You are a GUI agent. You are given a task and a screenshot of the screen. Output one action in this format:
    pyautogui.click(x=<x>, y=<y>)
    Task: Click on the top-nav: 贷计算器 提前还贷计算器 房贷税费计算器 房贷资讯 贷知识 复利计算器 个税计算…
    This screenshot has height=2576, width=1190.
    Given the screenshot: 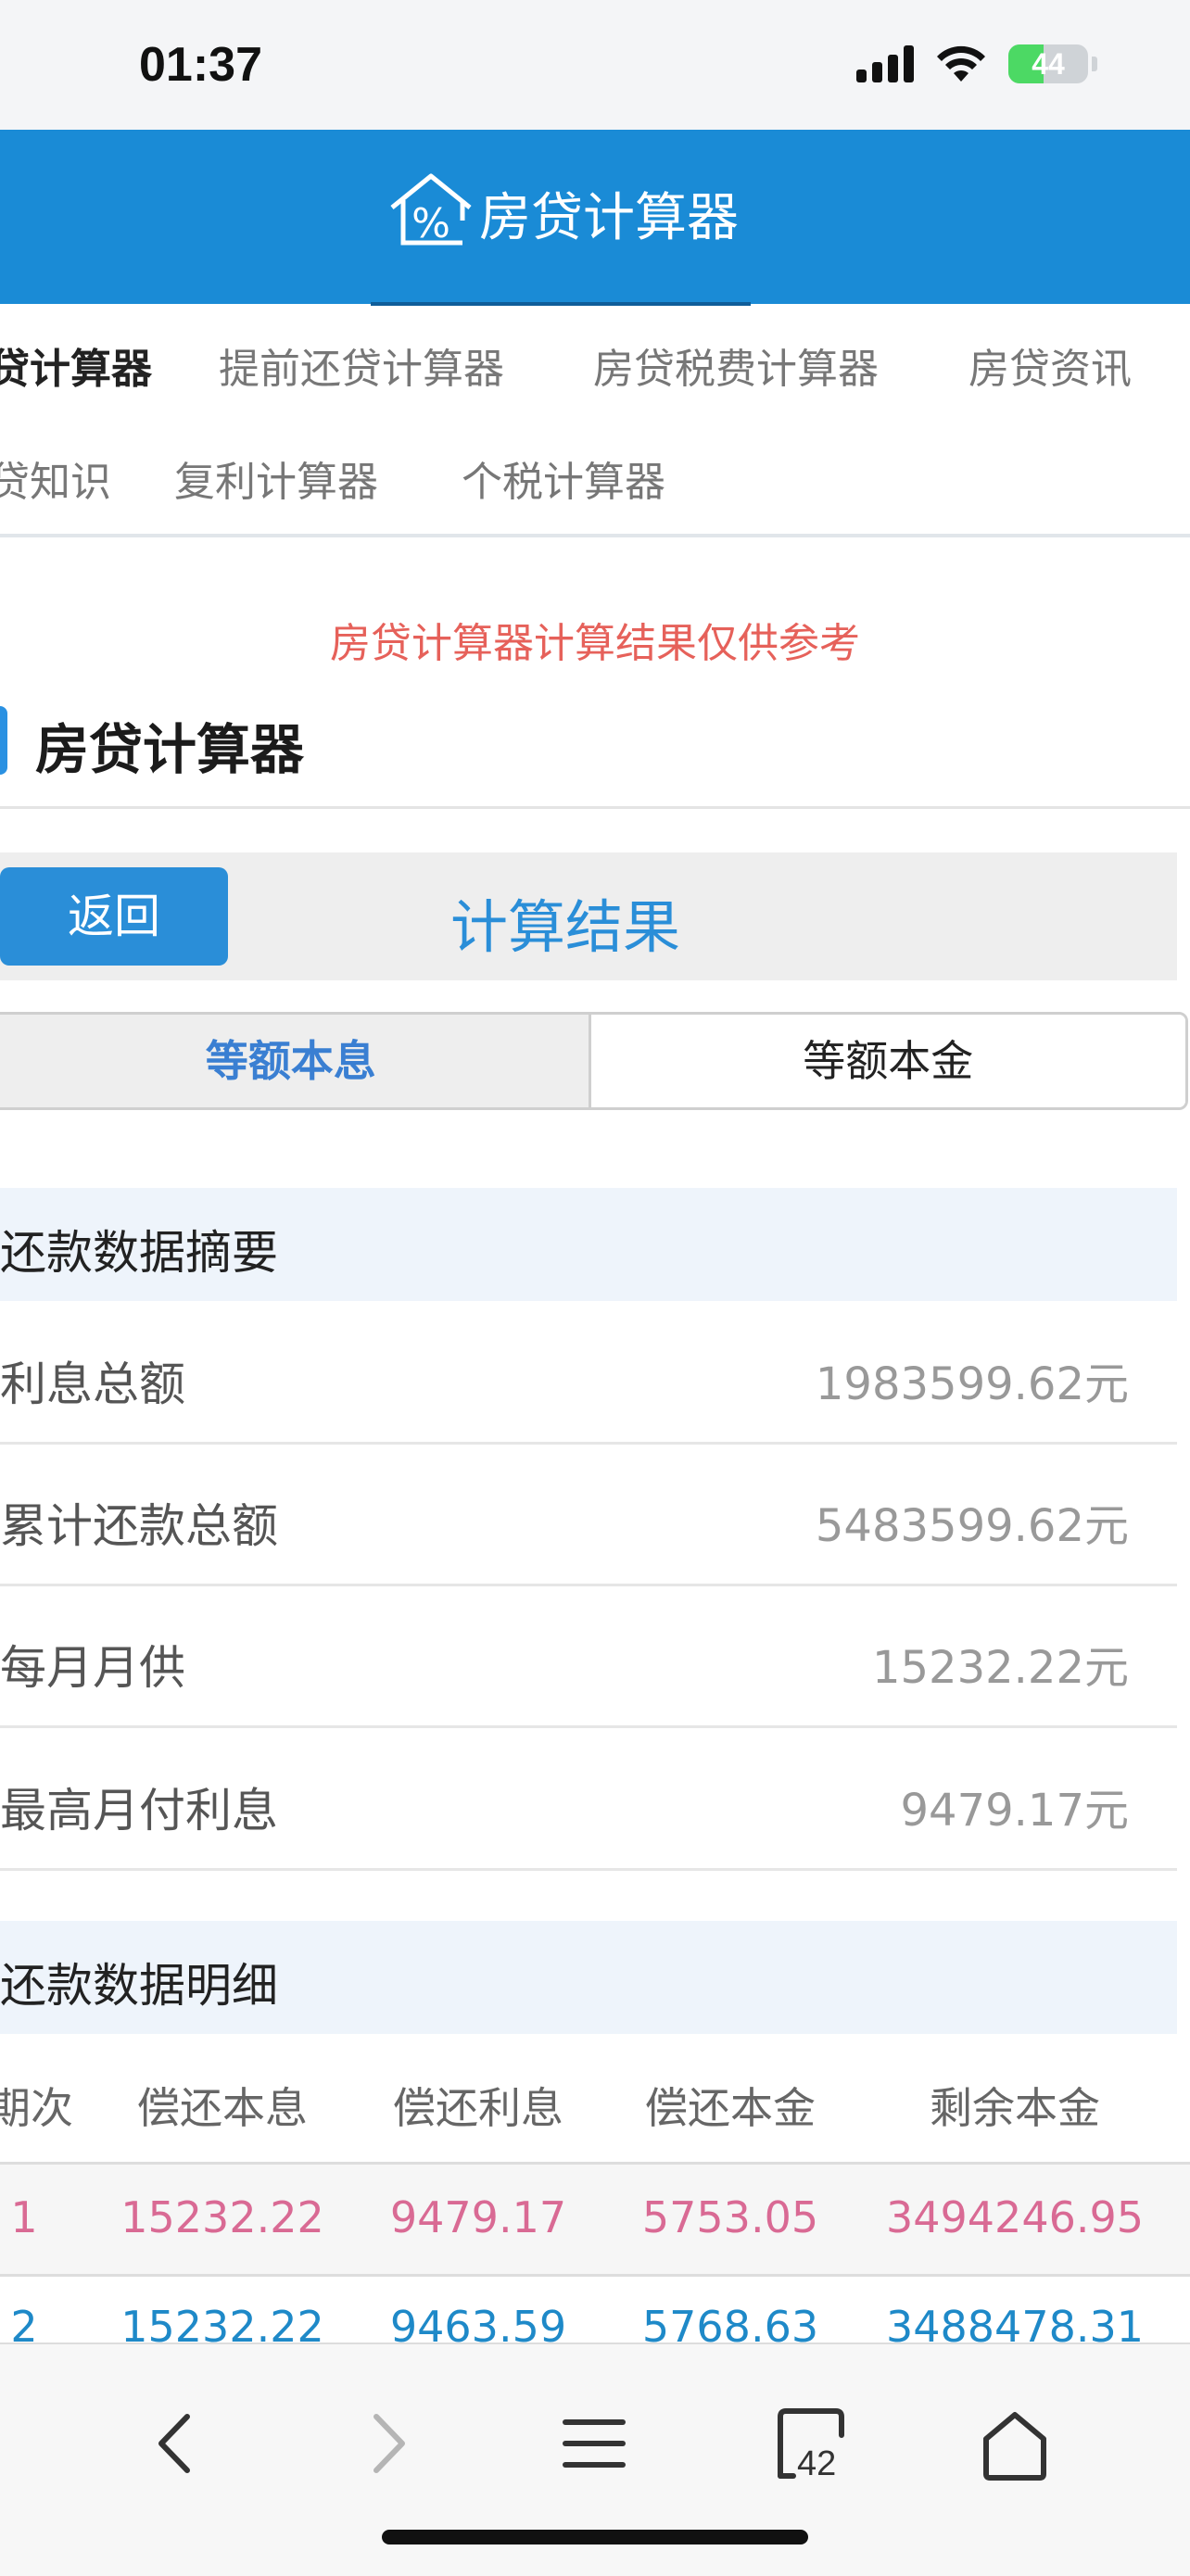 What is the action you would take?
    pyautogui.click(x=595, y=421)
    